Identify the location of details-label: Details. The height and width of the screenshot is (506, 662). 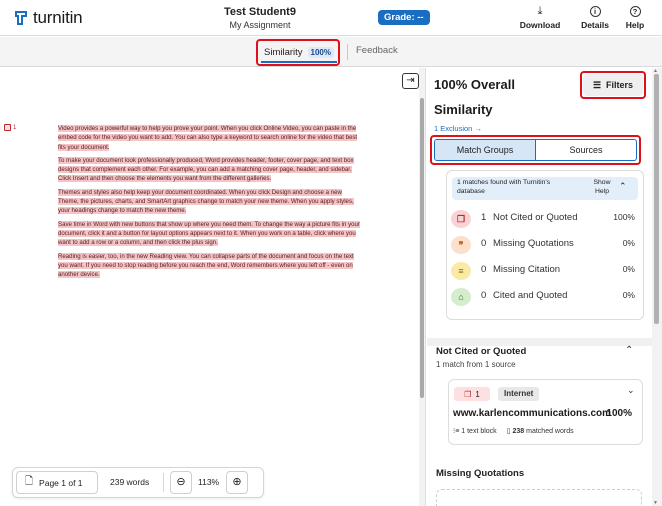
(595, 25).